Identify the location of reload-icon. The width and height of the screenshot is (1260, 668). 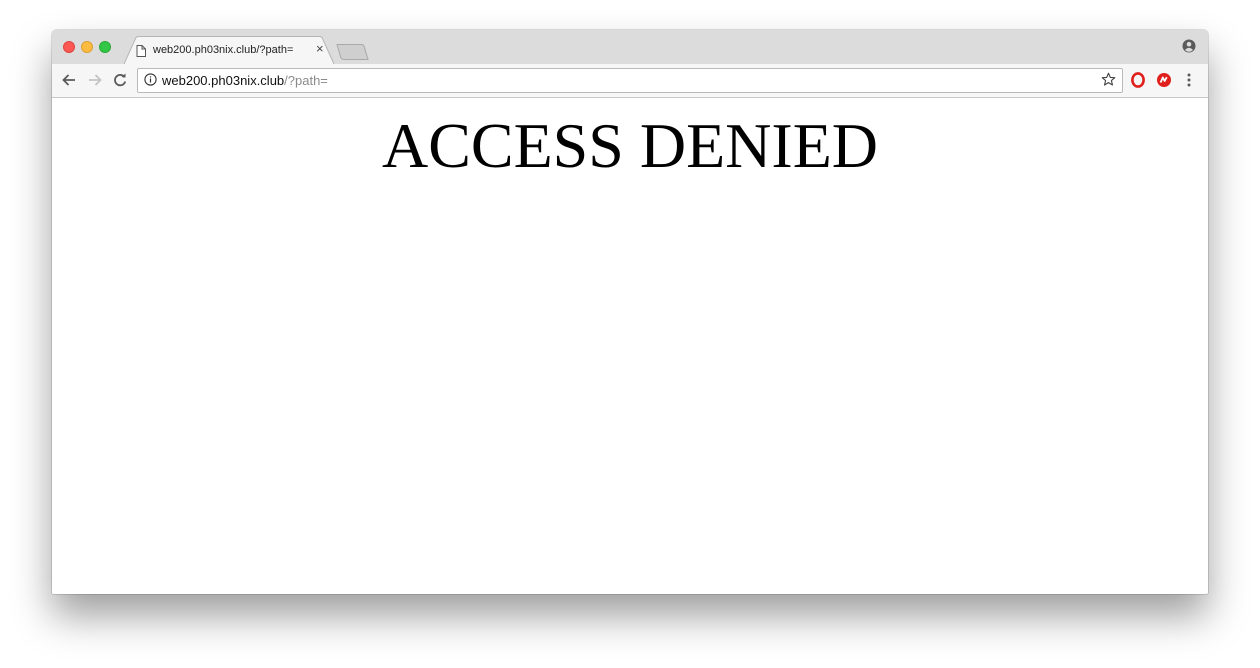
(120, 80).